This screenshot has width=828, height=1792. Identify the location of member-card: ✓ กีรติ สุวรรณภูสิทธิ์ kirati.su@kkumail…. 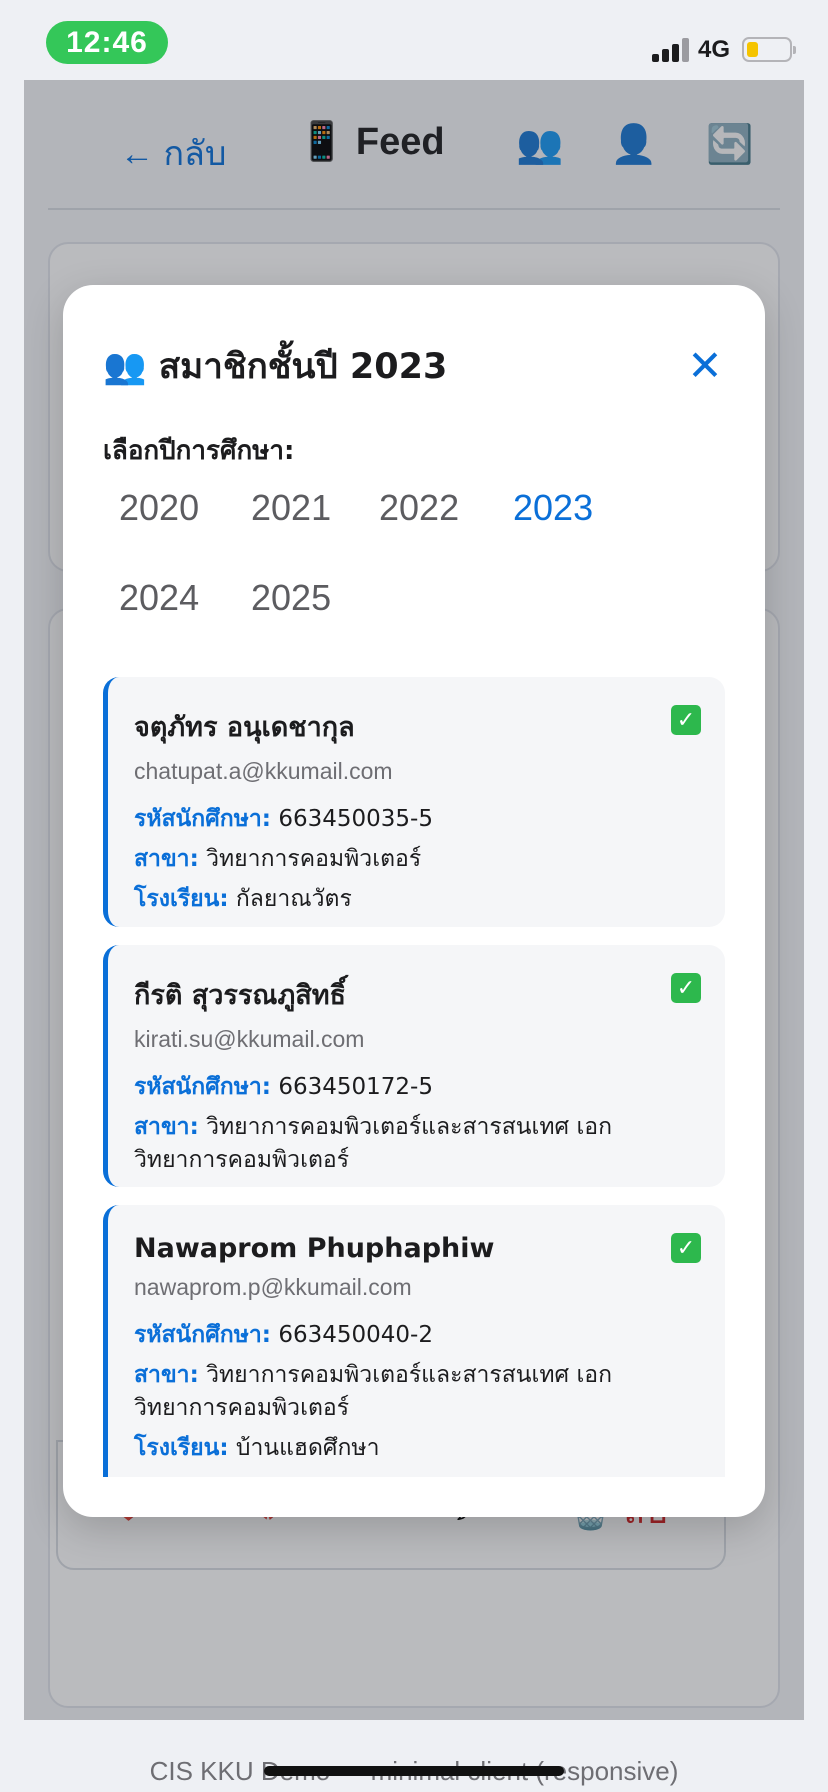
(414, 1066).